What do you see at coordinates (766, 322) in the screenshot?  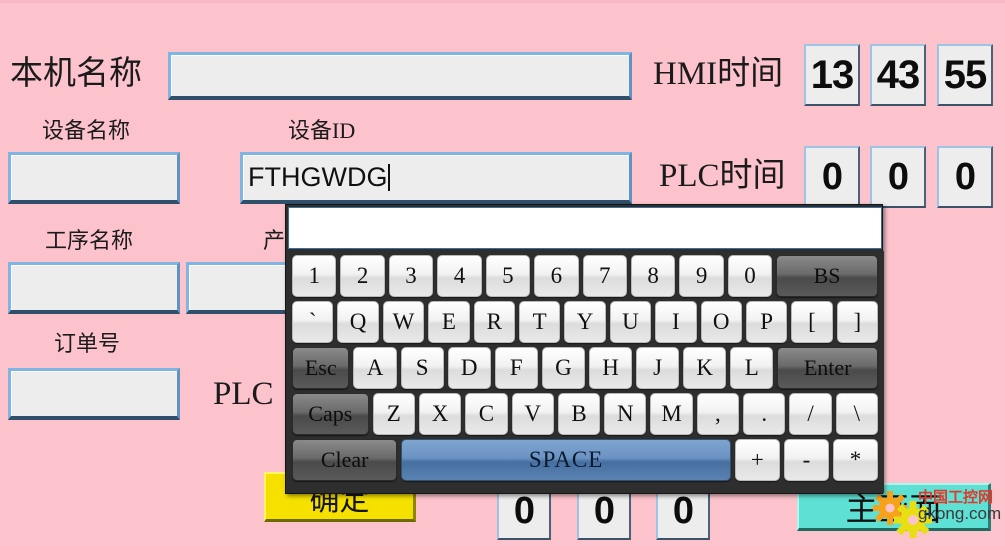 I see `key-p: P` at bounding box center [766, 322].